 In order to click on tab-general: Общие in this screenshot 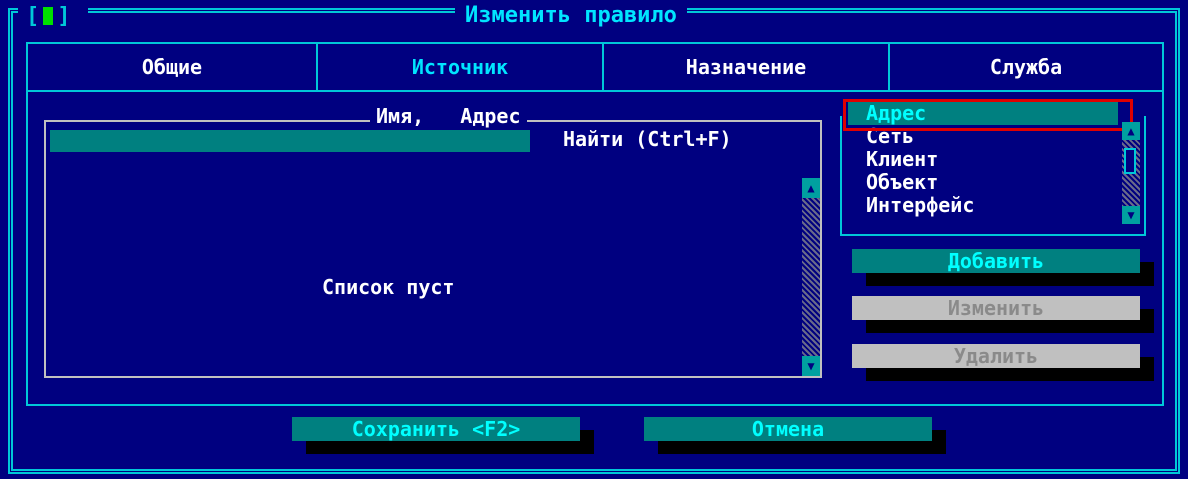, I will do `click(172, 67)`.